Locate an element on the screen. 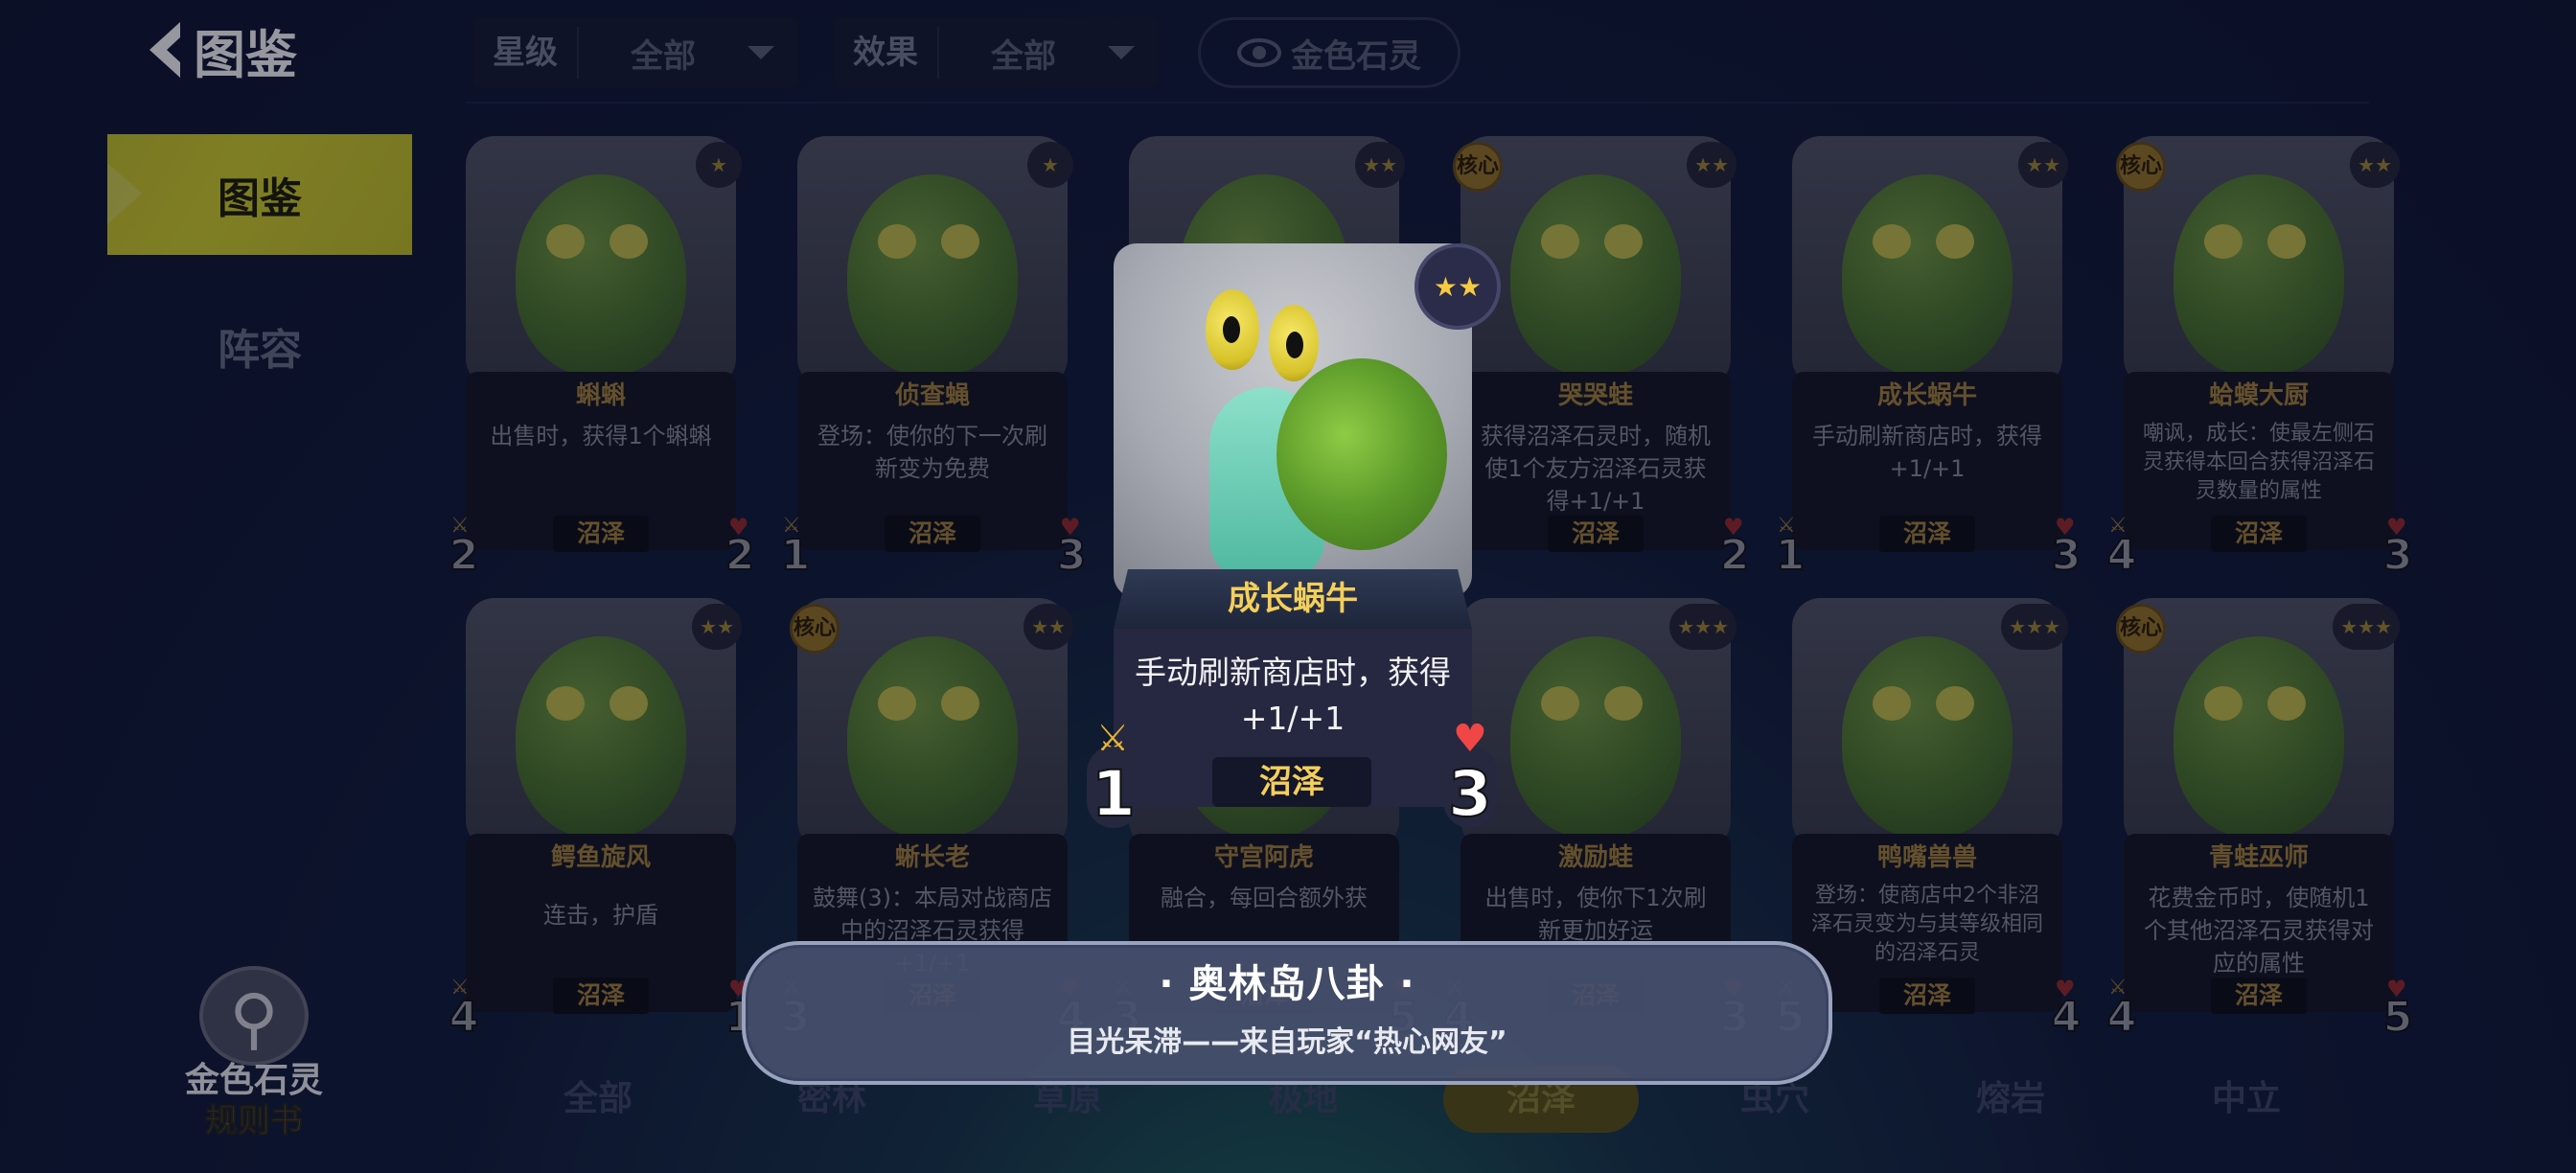 This screenshot has height=1173, width=2576. tribe-tab-neutral: 中立 is located at coordinates (2246, 1099).